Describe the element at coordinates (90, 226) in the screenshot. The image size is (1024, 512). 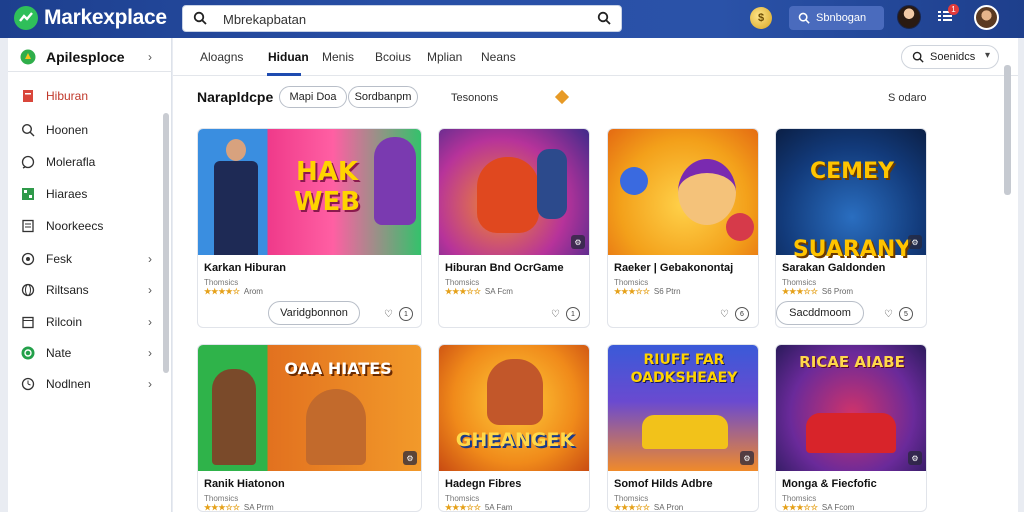
I see `sidebar-item-noorkeecs: Noorkeecs` at that location.